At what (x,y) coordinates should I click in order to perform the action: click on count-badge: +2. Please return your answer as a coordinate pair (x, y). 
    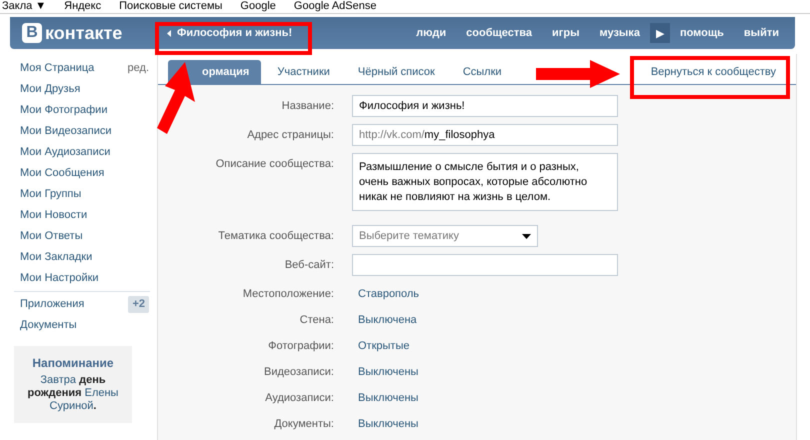
    Looking at the image, I should click on (138, 304).